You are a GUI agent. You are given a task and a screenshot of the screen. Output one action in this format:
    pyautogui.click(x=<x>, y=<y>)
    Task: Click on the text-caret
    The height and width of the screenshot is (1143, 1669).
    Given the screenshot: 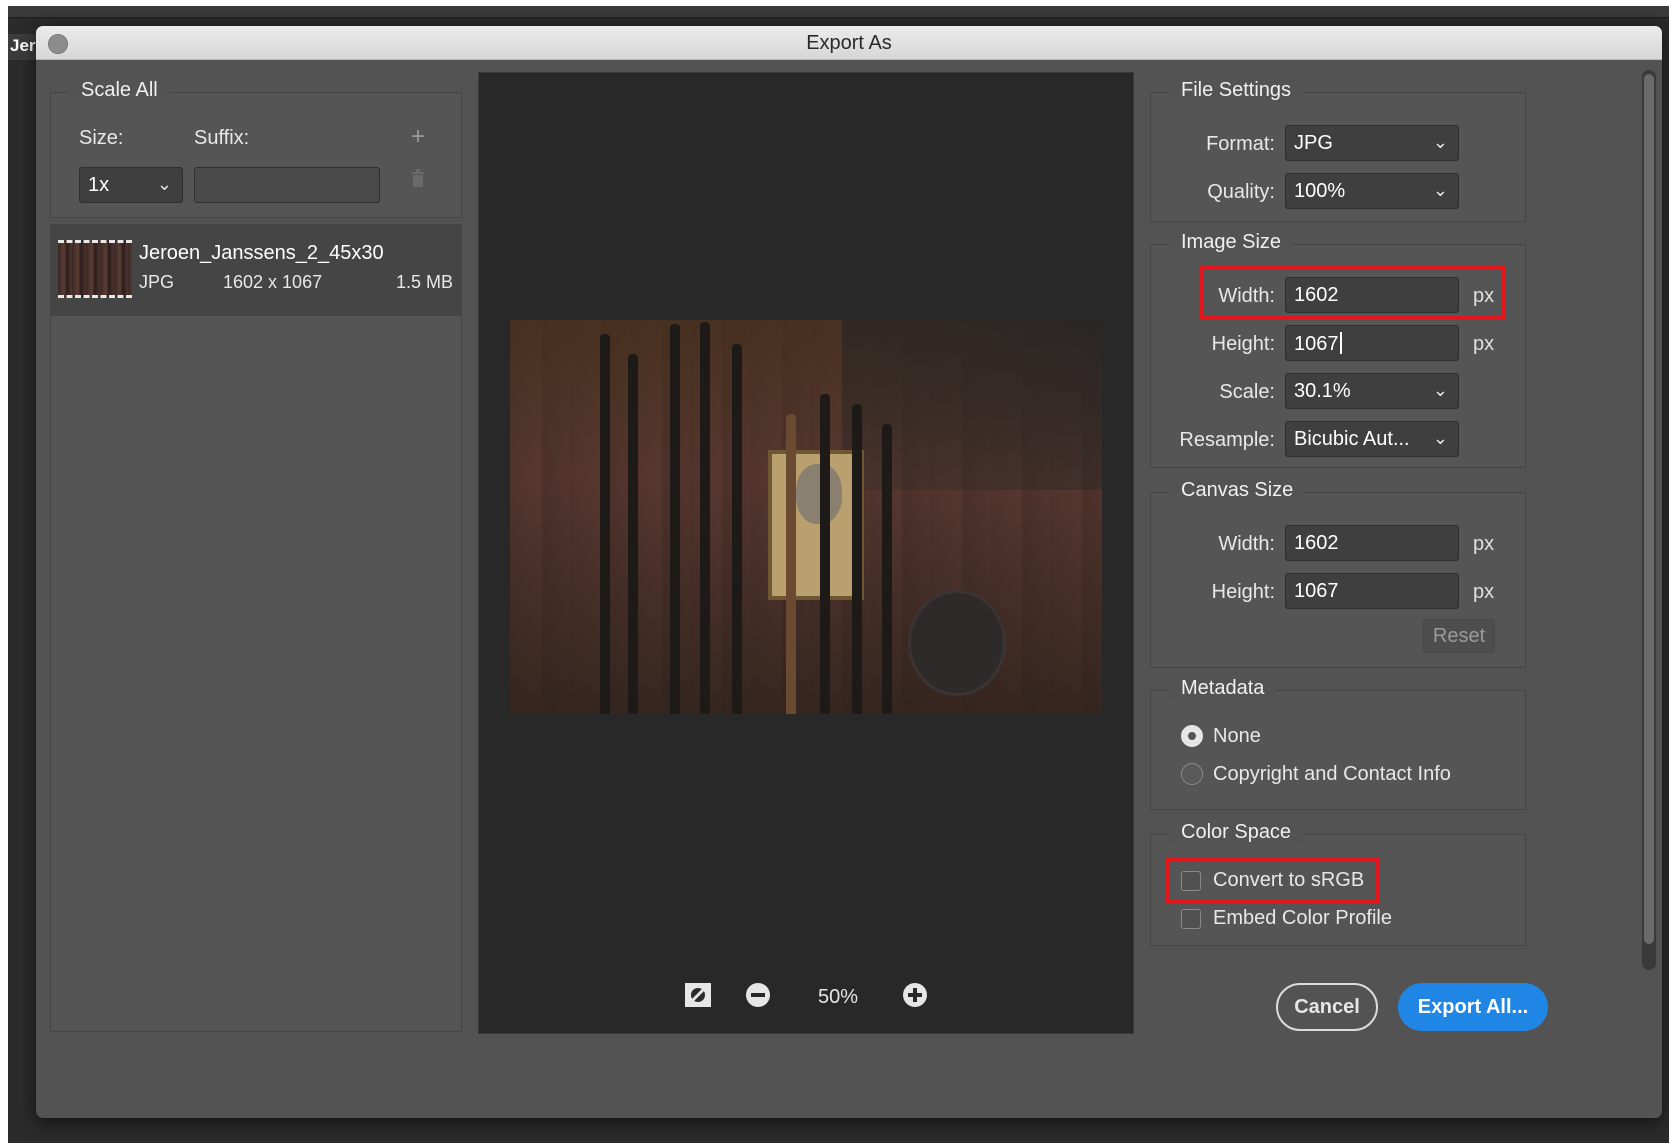 What is the action you would take?
    pyautogui.click(x=1340, y=343)
    